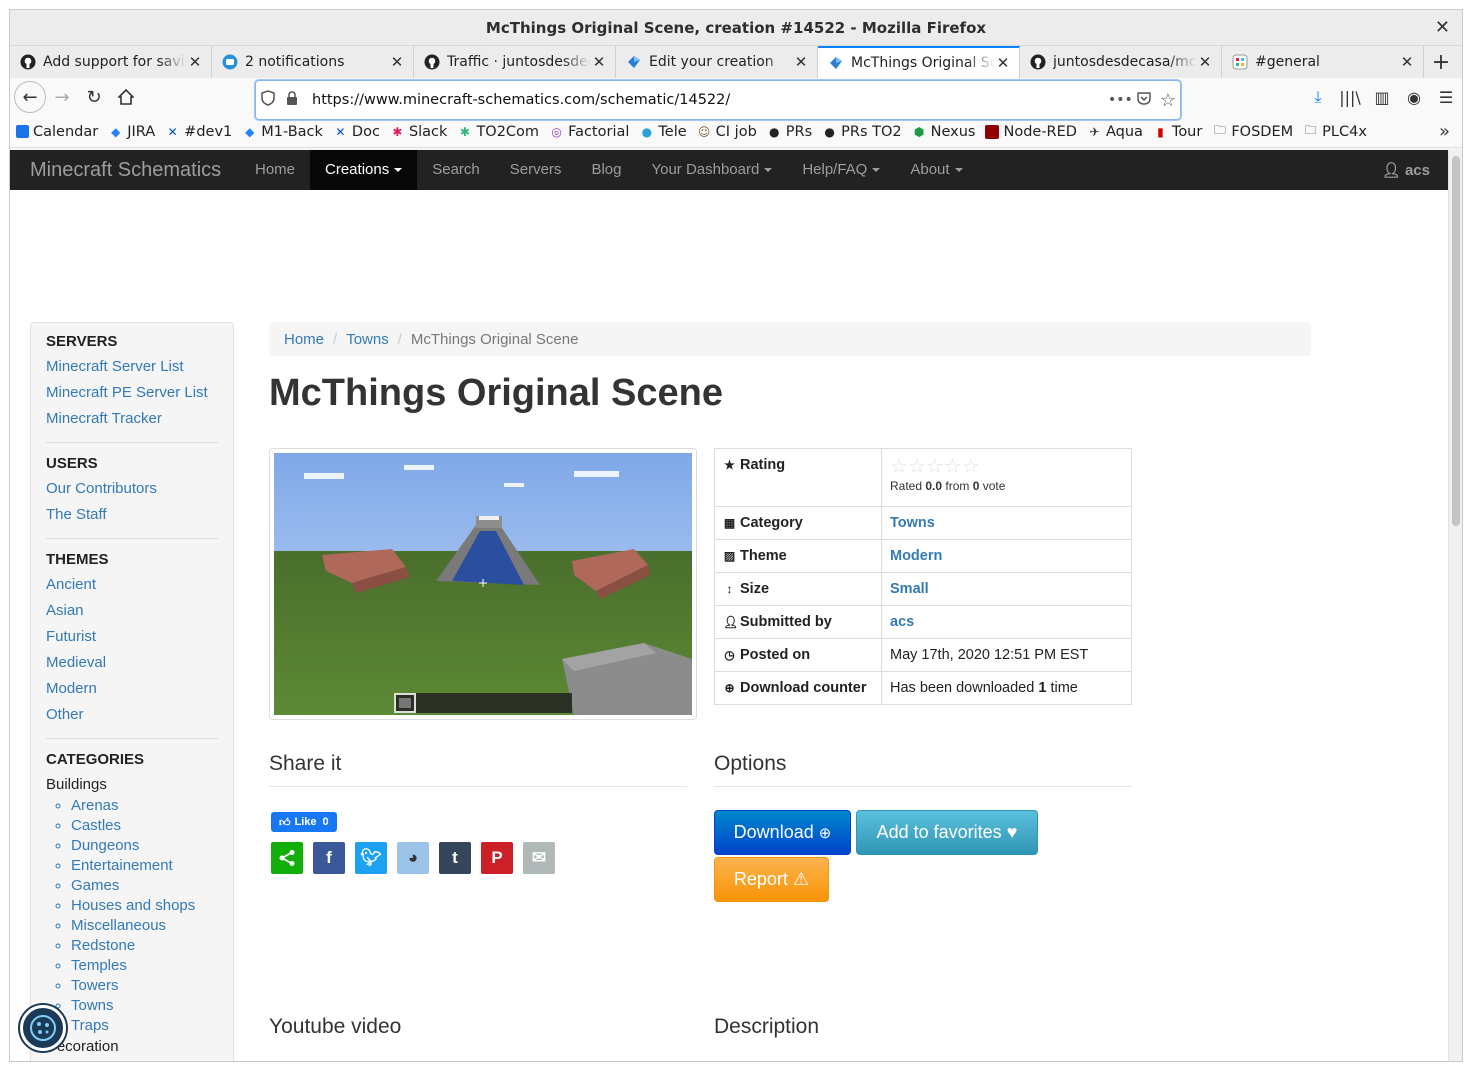 The image size is (1472, 1071). What do you see at coordinates (909, 589) in the screenshot?
I see `size-link: Small` at bounding box center [909, 589].